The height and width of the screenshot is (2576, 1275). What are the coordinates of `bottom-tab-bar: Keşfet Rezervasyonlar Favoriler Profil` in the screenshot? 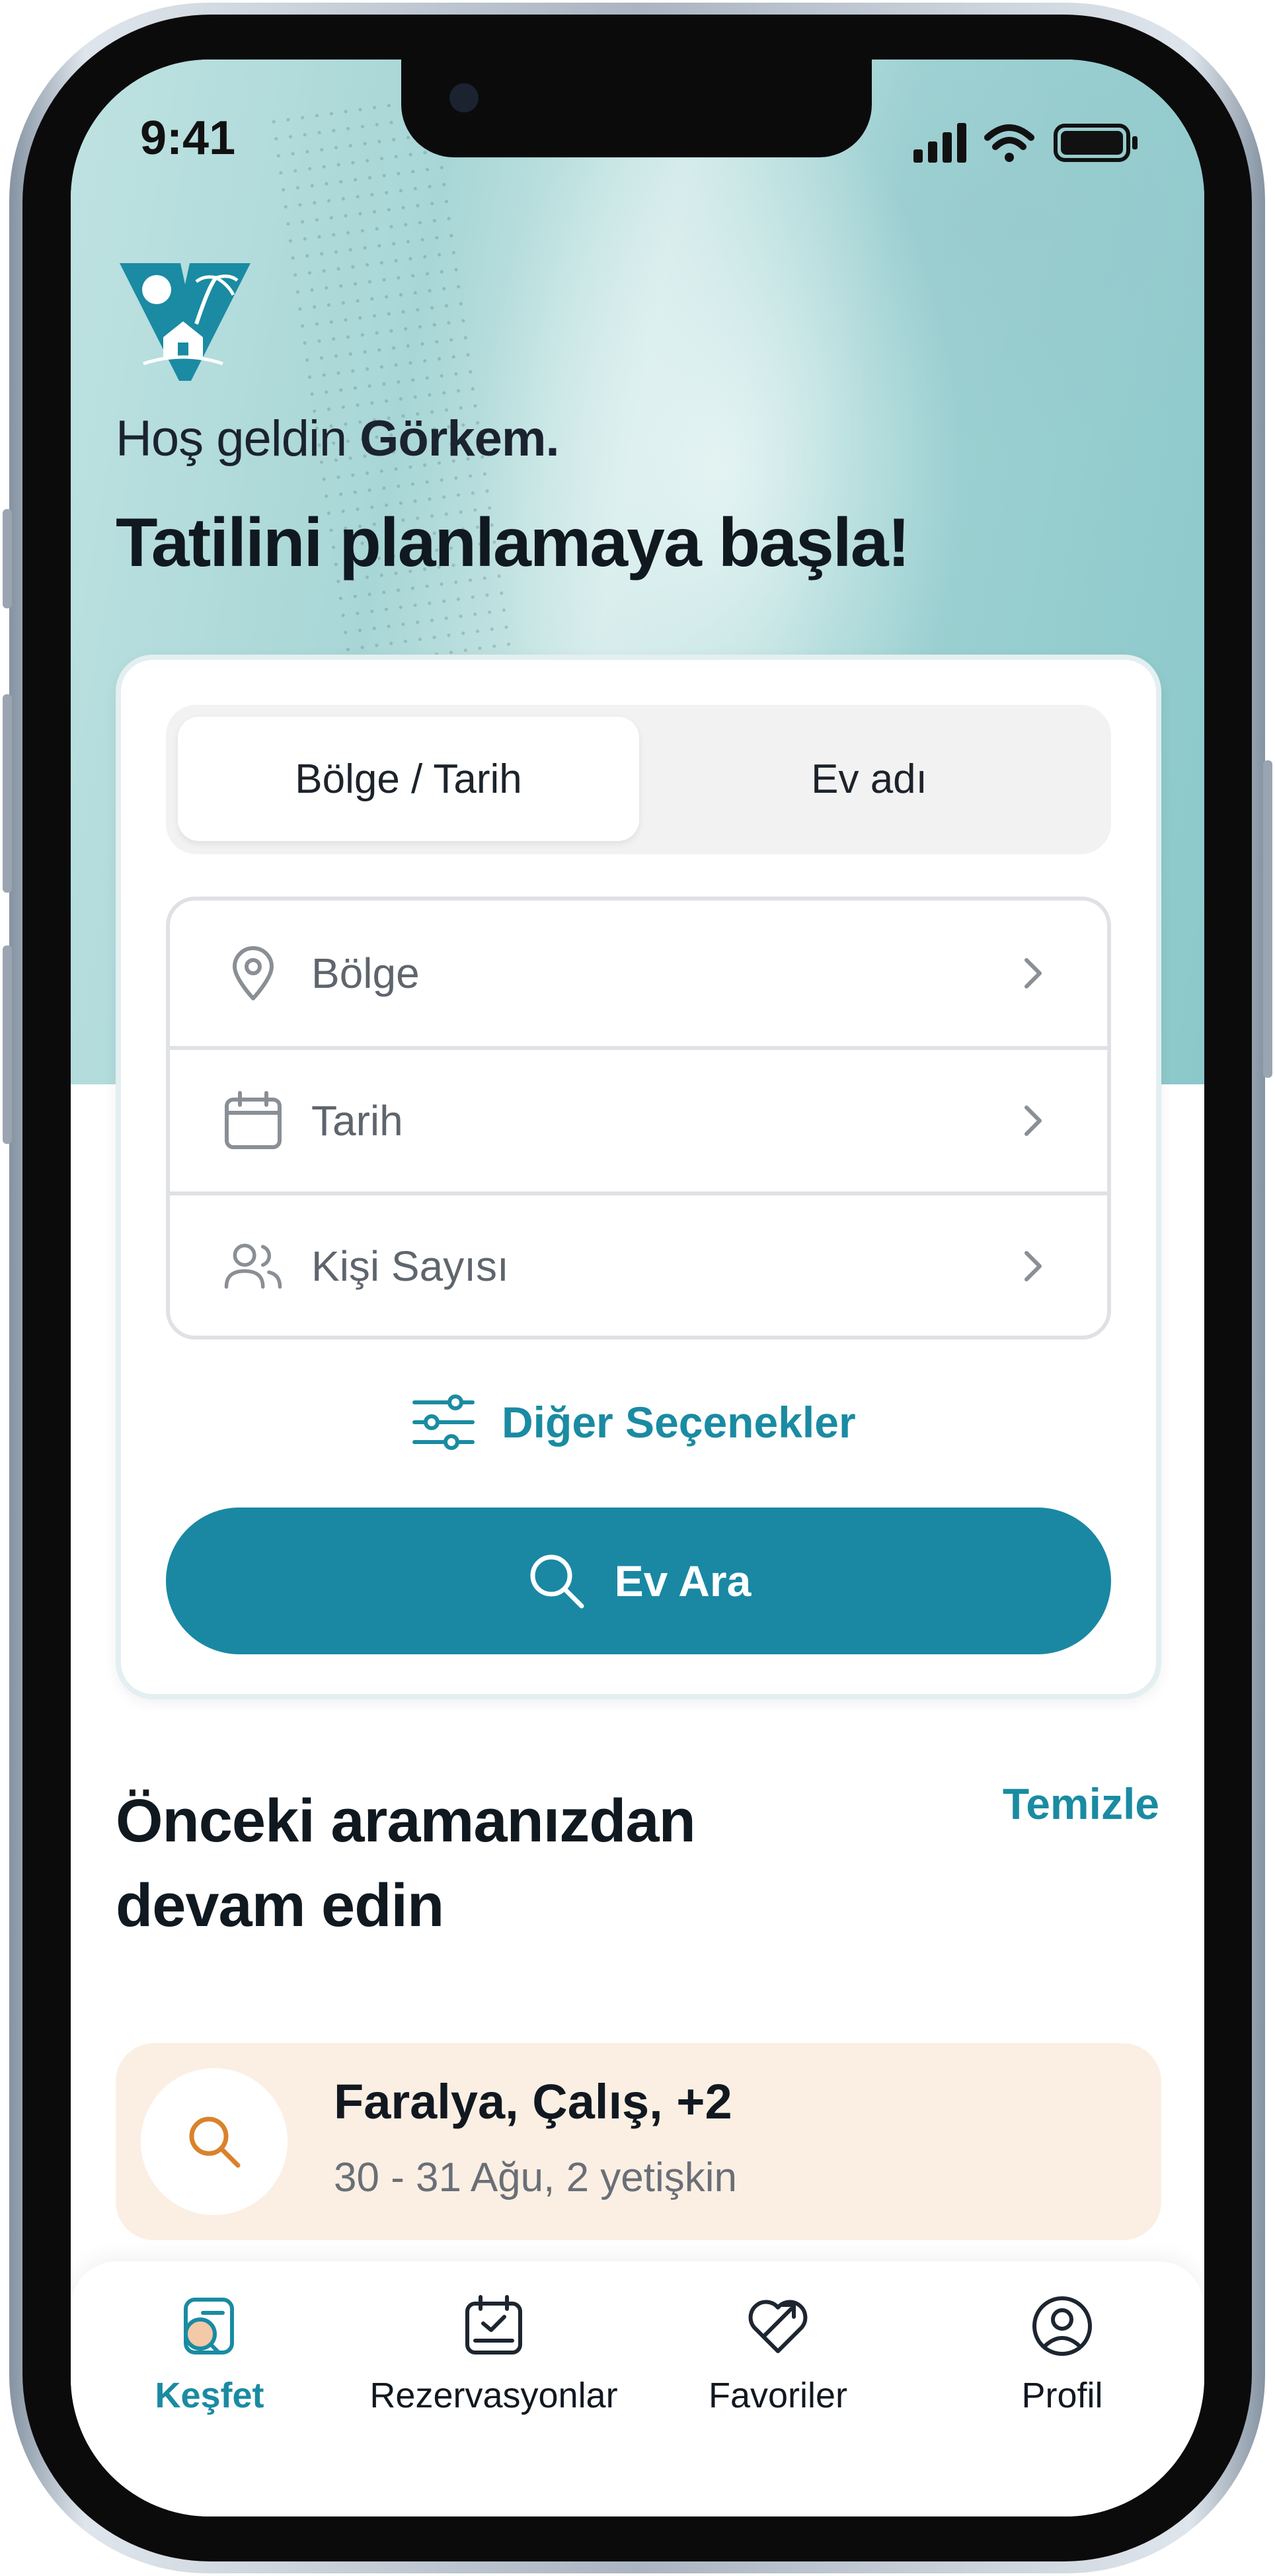 It's located at (637, 2388).